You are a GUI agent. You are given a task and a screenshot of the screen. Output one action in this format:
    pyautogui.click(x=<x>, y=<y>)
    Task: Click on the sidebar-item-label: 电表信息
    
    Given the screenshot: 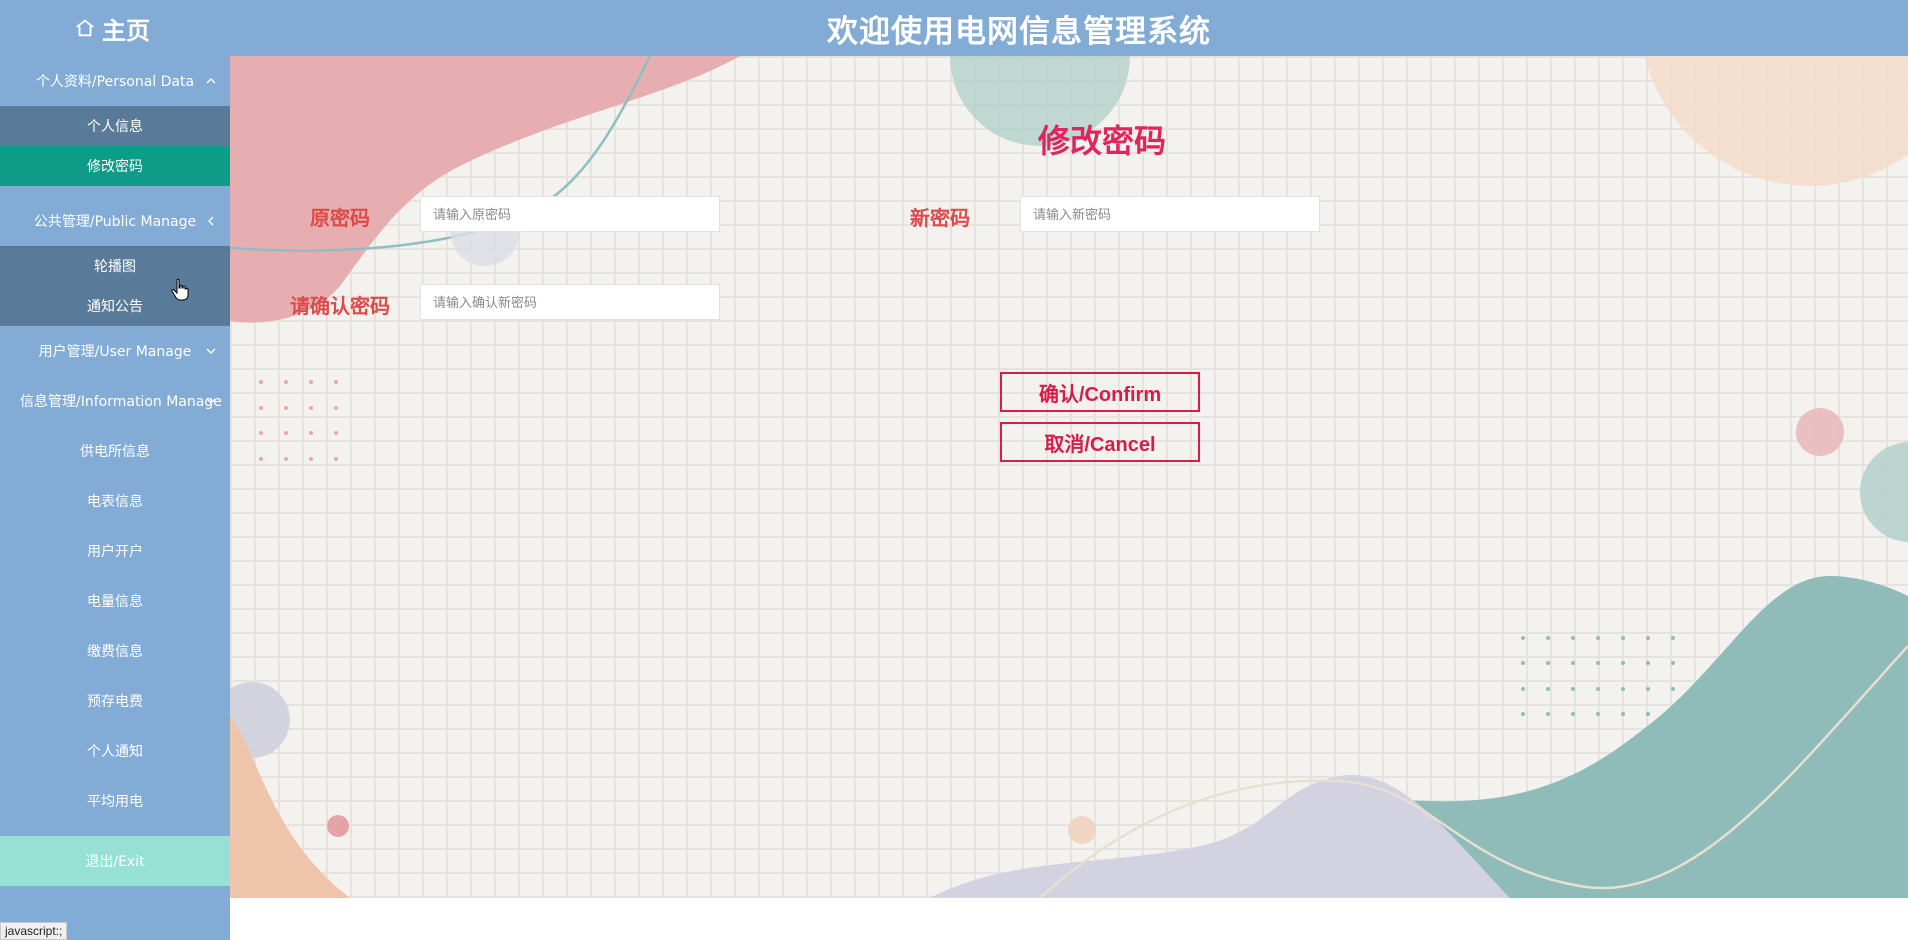 What is the action you would take?
    pyautogui.click(x=115, y=502)
    